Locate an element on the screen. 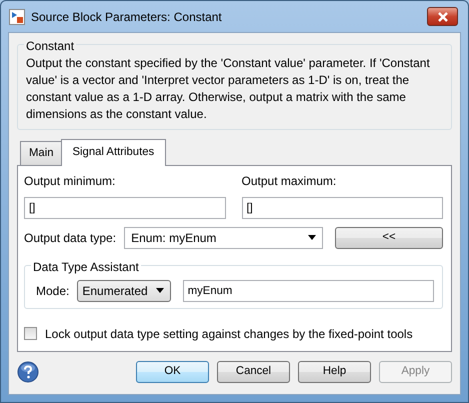 Image resolution: width=469 pixels, height=403 pixels. field-label: Output data type: is located at coordinates (70, 238).